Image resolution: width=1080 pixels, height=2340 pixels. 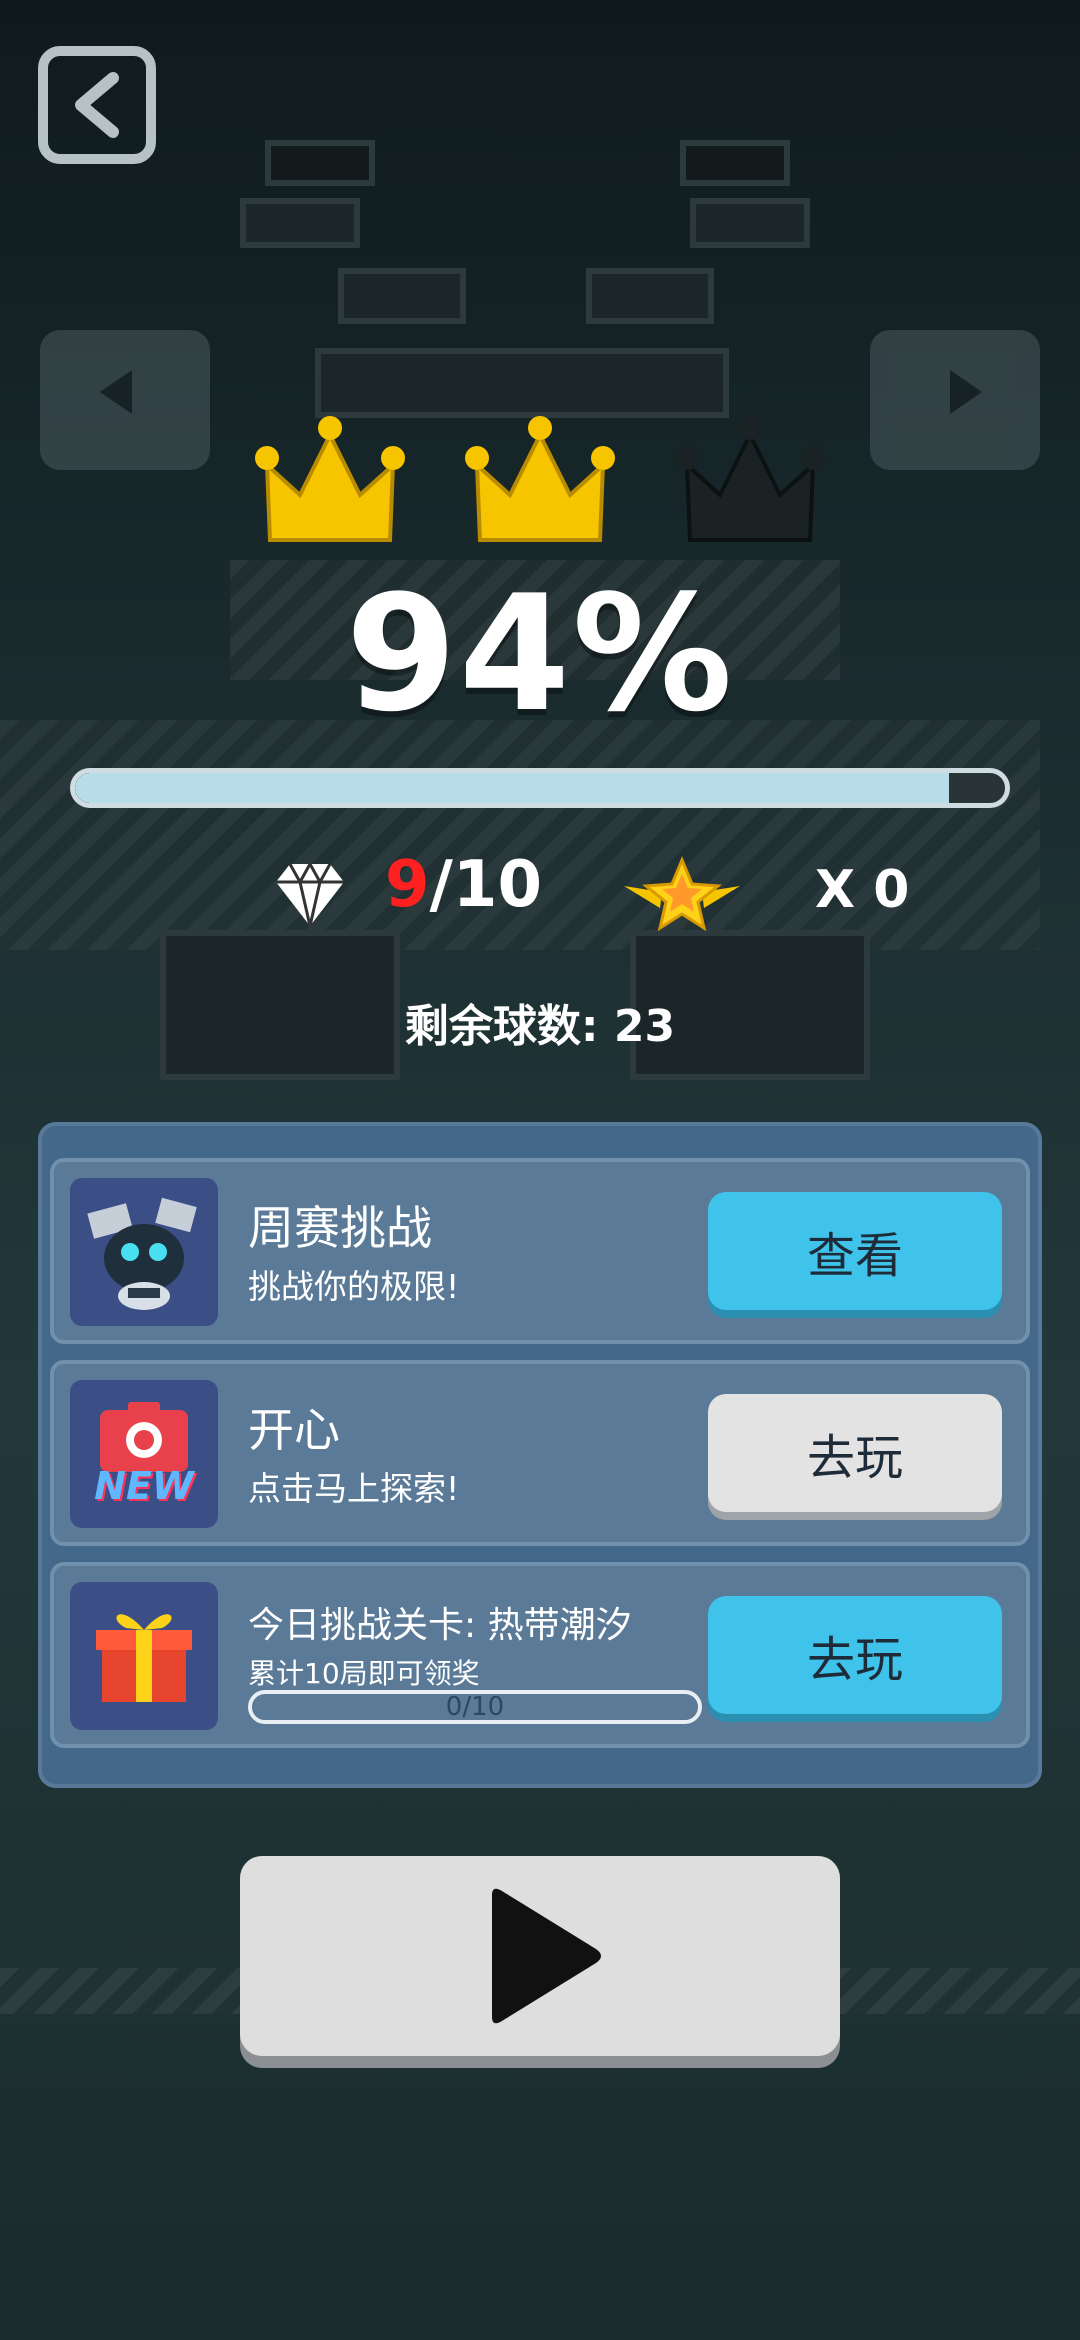 I want to click on back-button, so click(x=97, y=105).